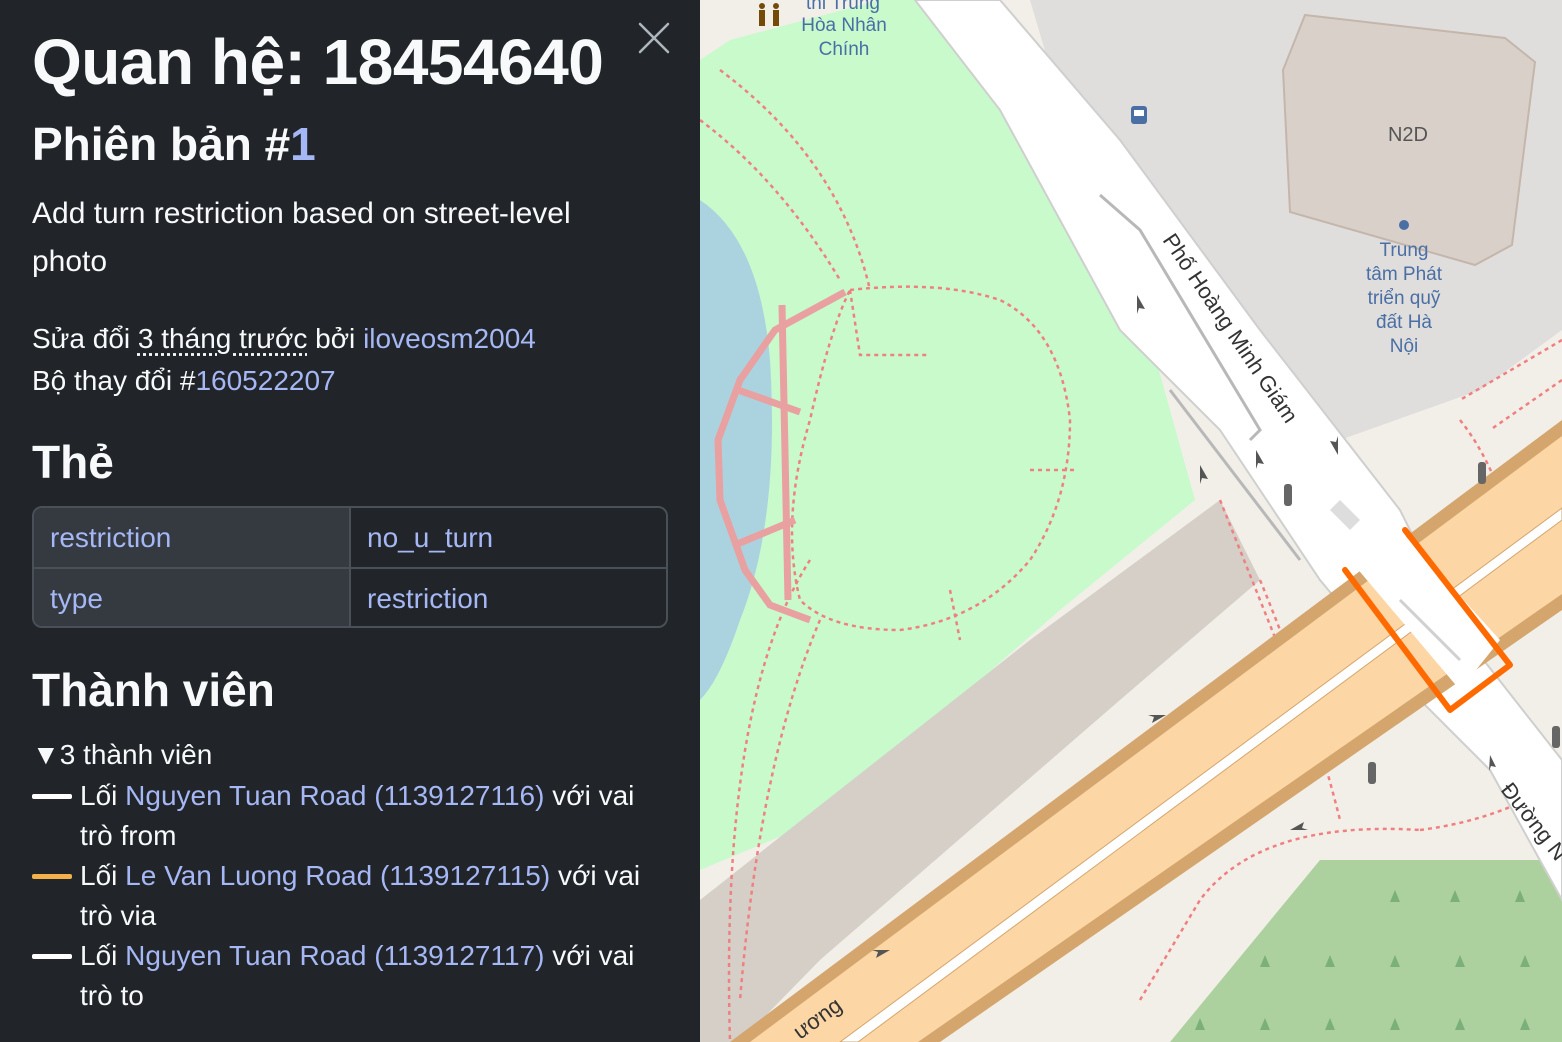 Image resolution: width=1562 pixels, height=1042 pixels. Describe the element at coordinates (222, 338) in the screenshot. I see `edited-time: 3 tháng trước` at that location.